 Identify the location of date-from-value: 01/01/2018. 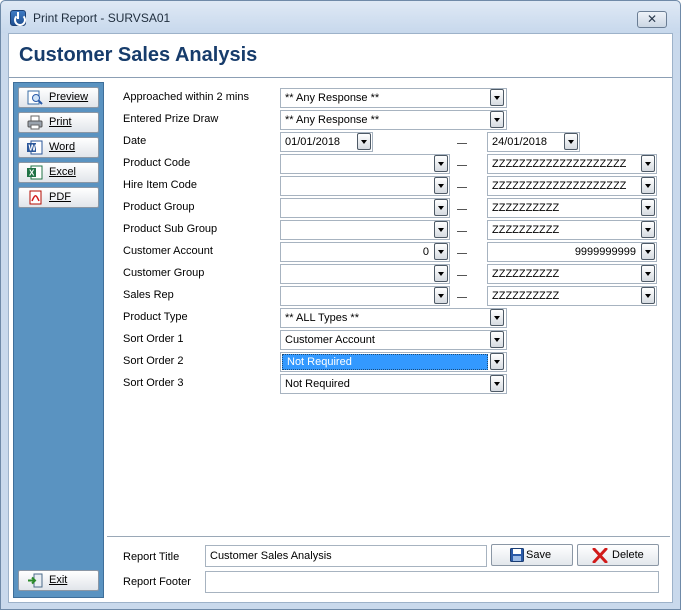
(313, 142).